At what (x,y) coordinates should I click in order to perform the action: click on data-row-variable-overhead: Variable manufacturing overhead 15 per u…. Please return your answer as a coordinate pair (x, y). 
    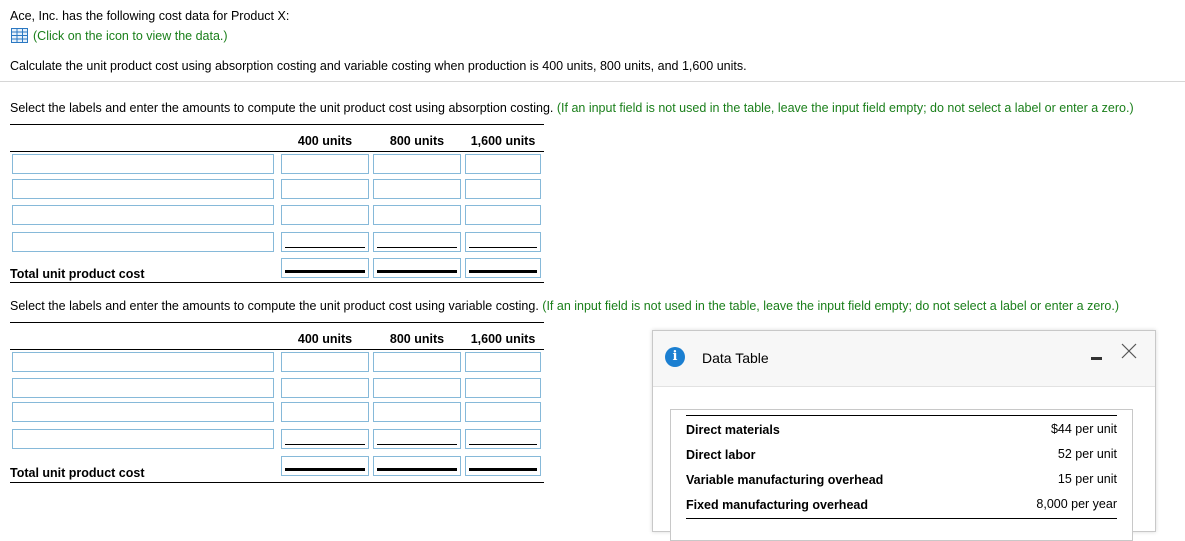
    Looking at the image, I should click on (901, 481).